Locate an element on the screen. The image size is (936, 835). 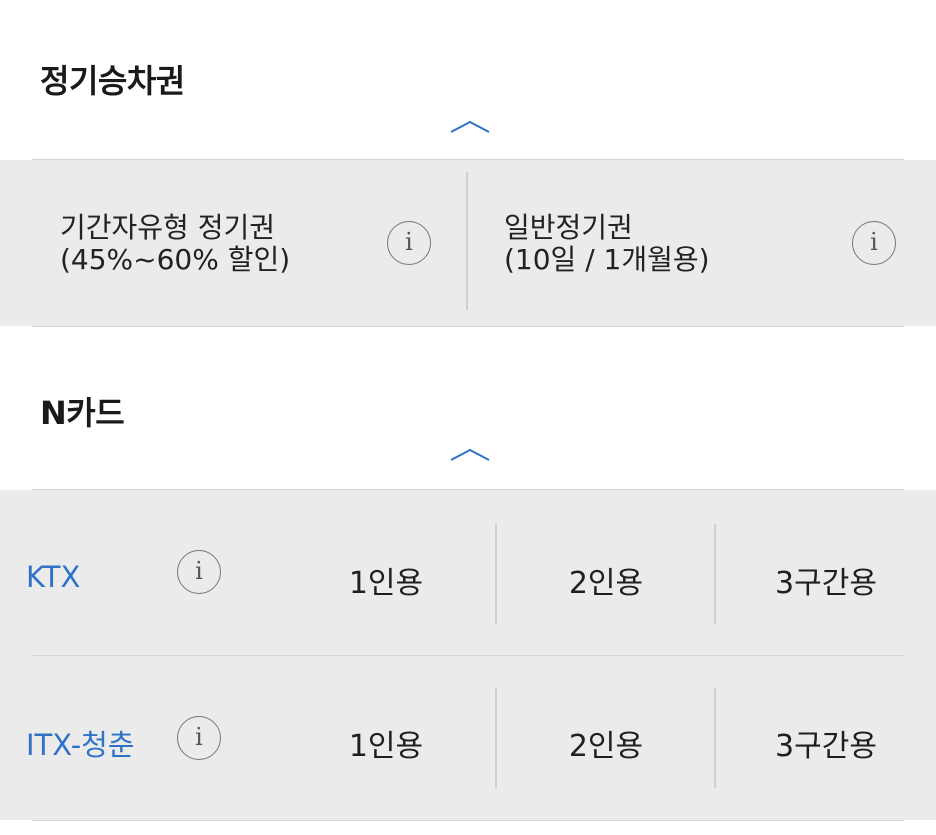
season-pass-option-title: 일반정기권 is located at coordinates (568, 227).